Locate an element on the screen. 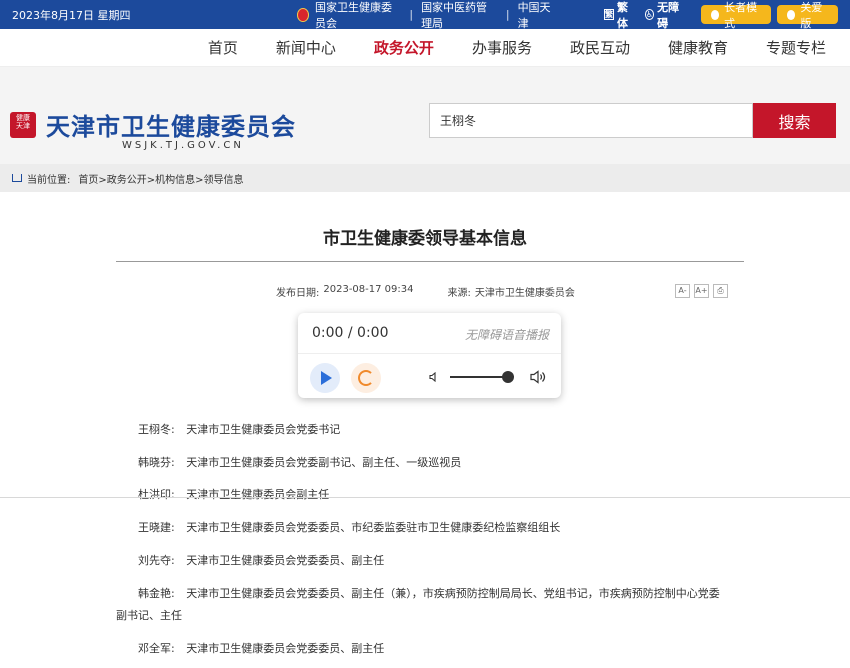  leader-row-continued: 副书记、主任 is located at coordinates (149, 615).